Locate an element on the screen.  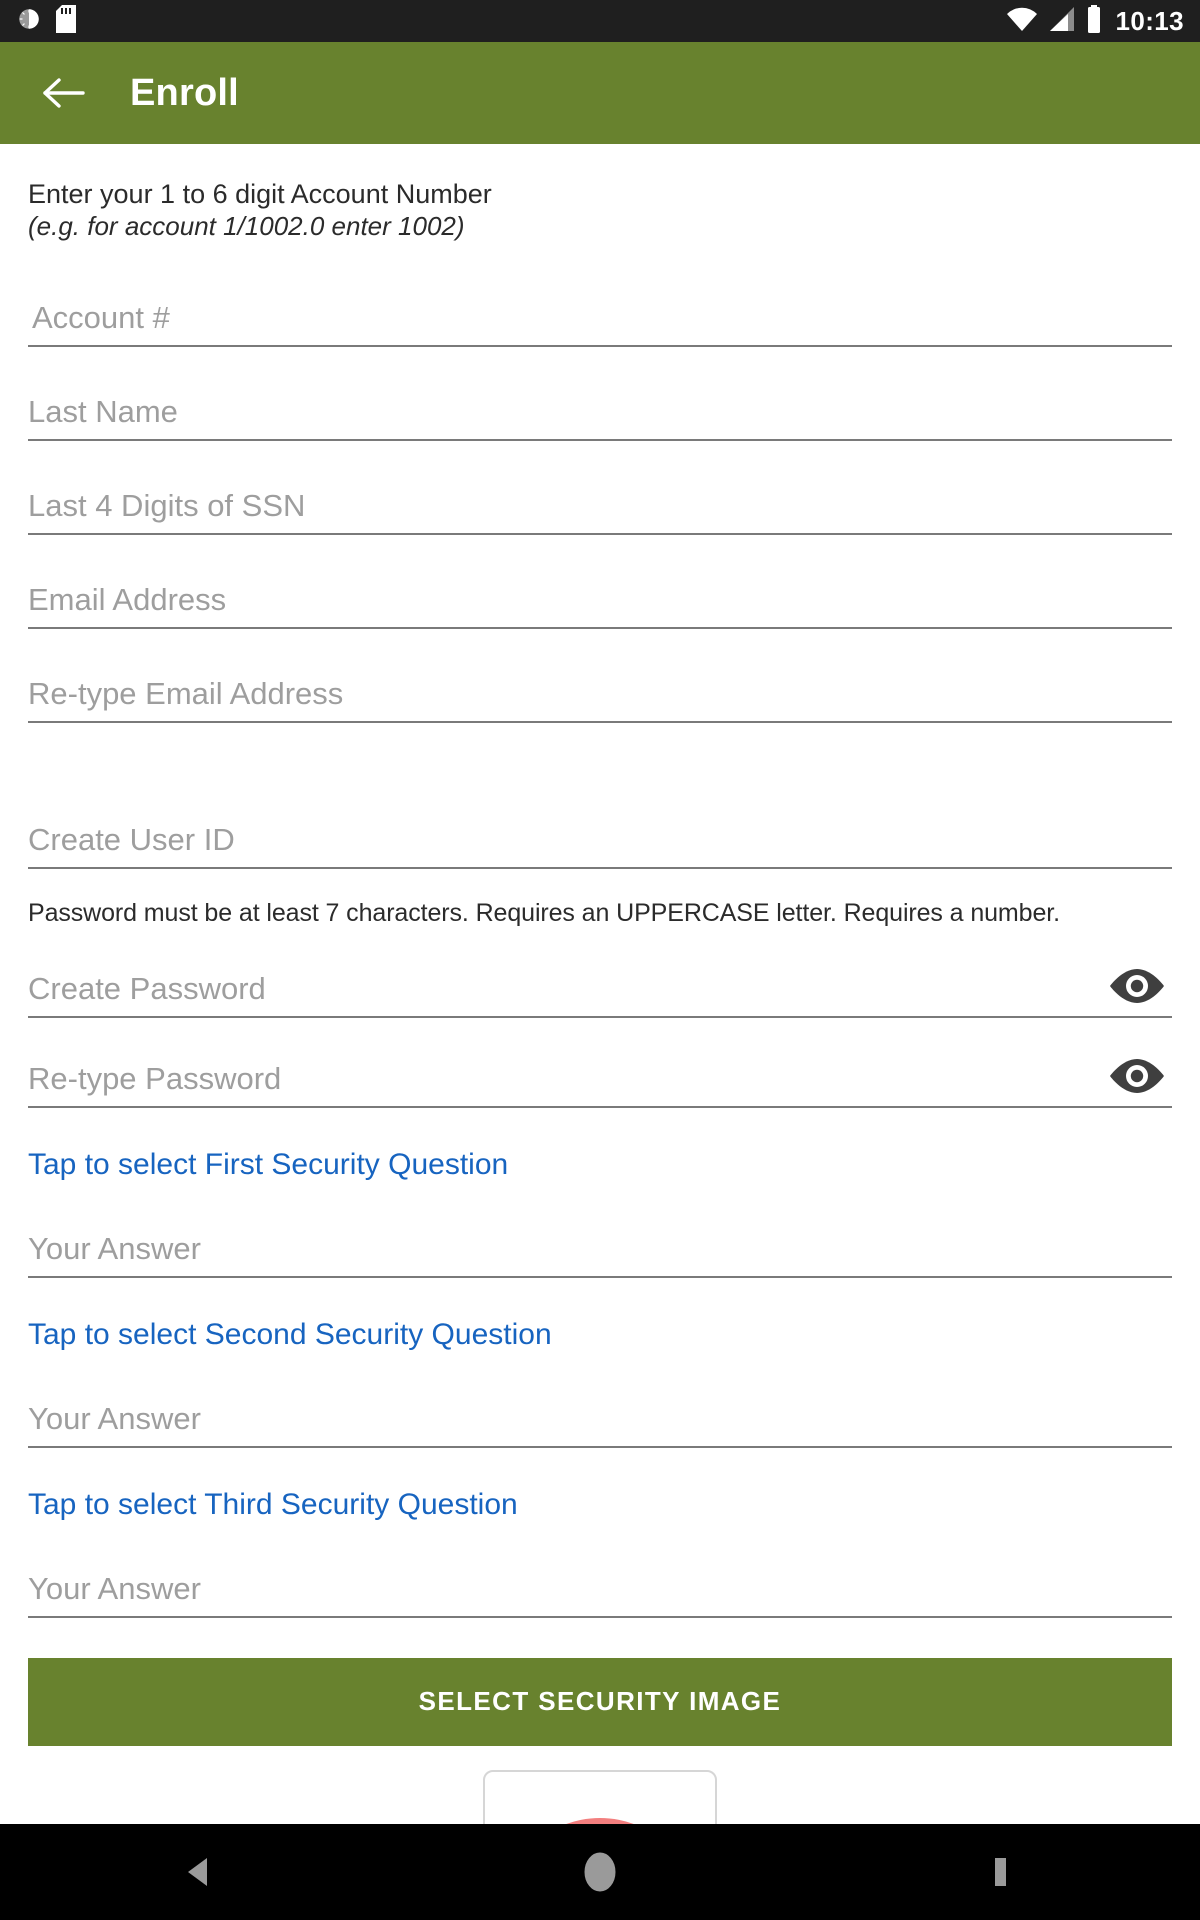
home-circle-icon is located at coordinates (600, 1872).